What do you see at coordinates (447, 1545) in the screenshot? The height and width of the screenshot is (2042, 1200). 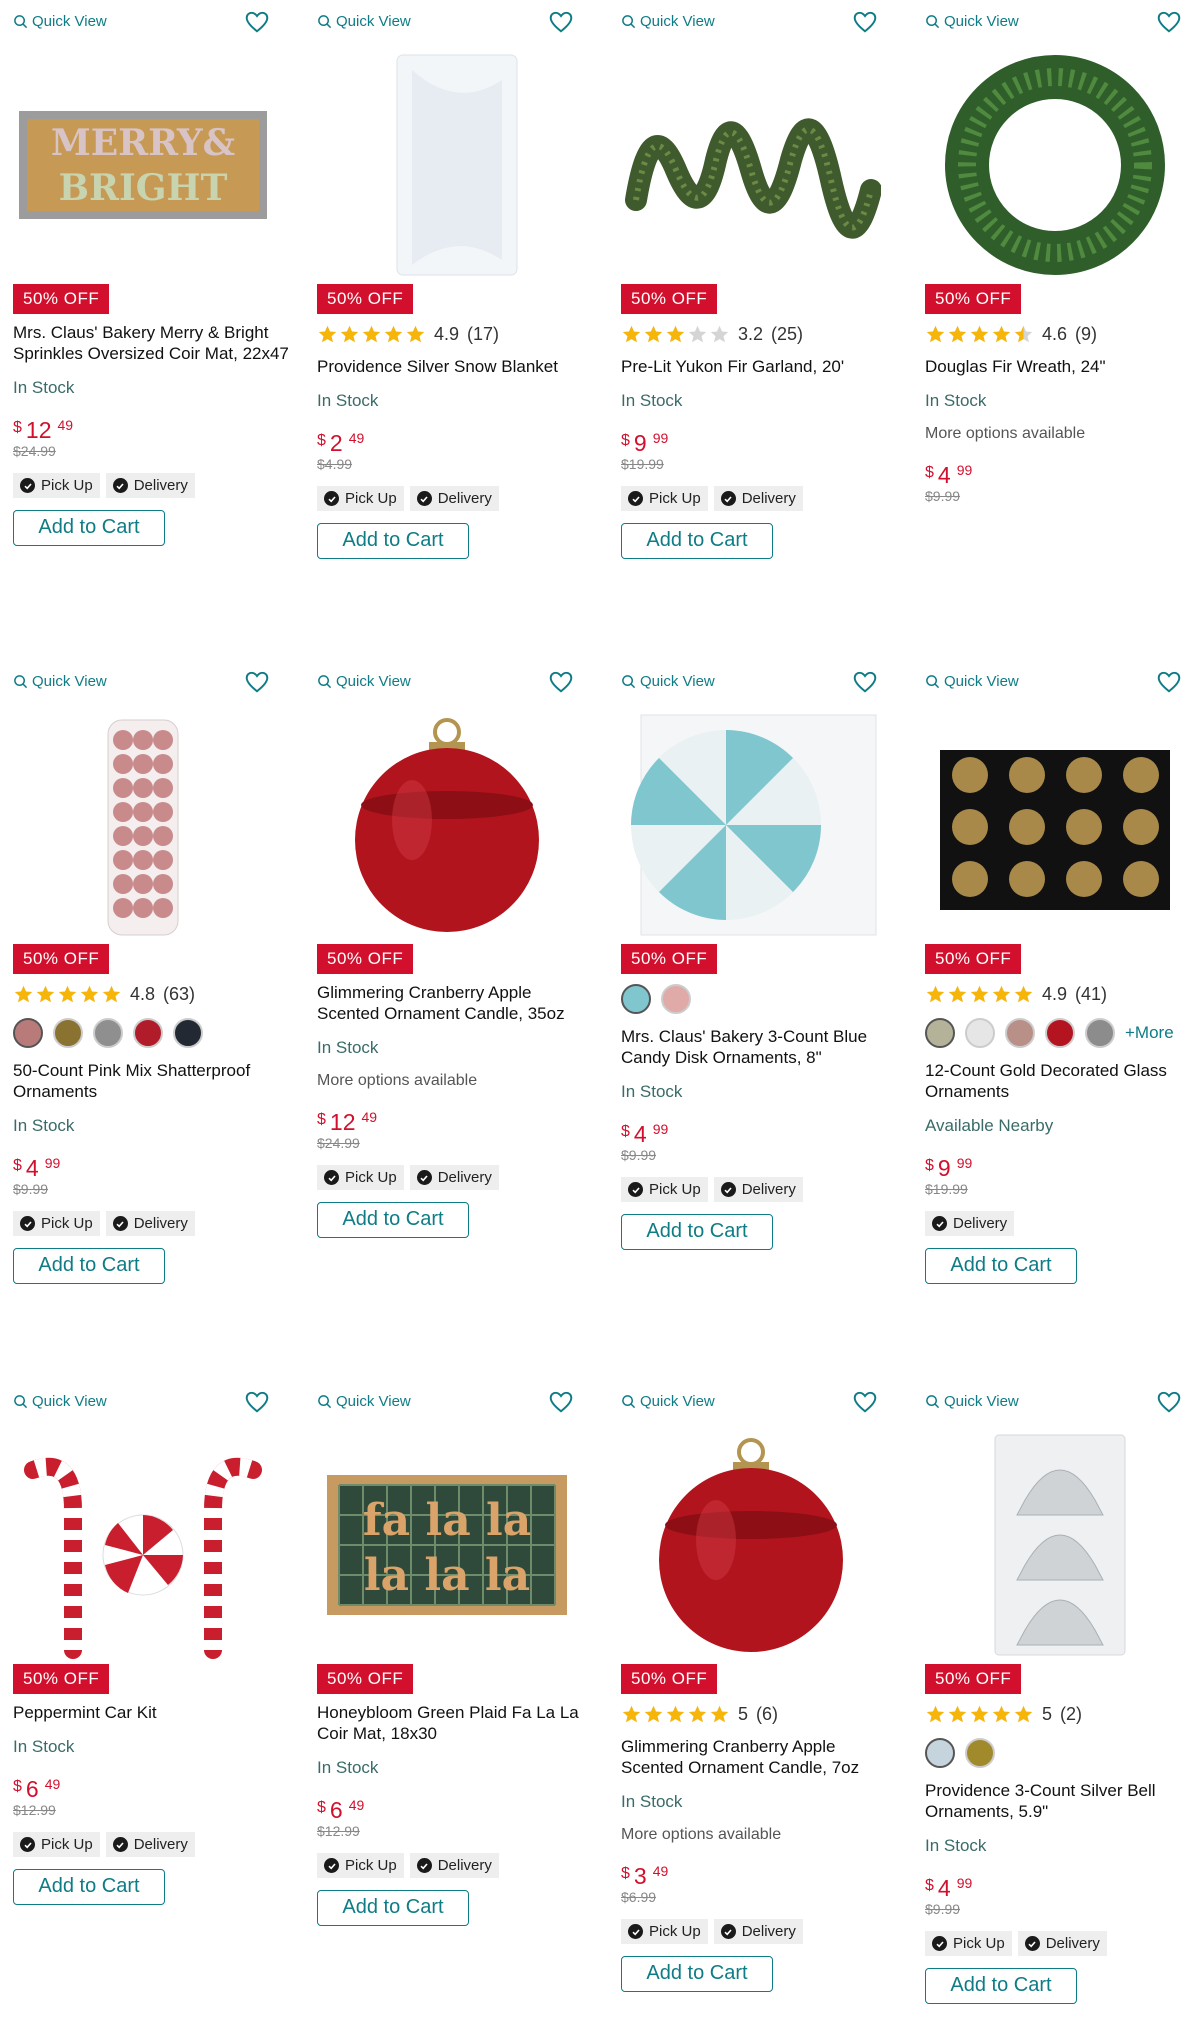 I see `product-image: fa la la la la la` at bounding box center [447, 1545].